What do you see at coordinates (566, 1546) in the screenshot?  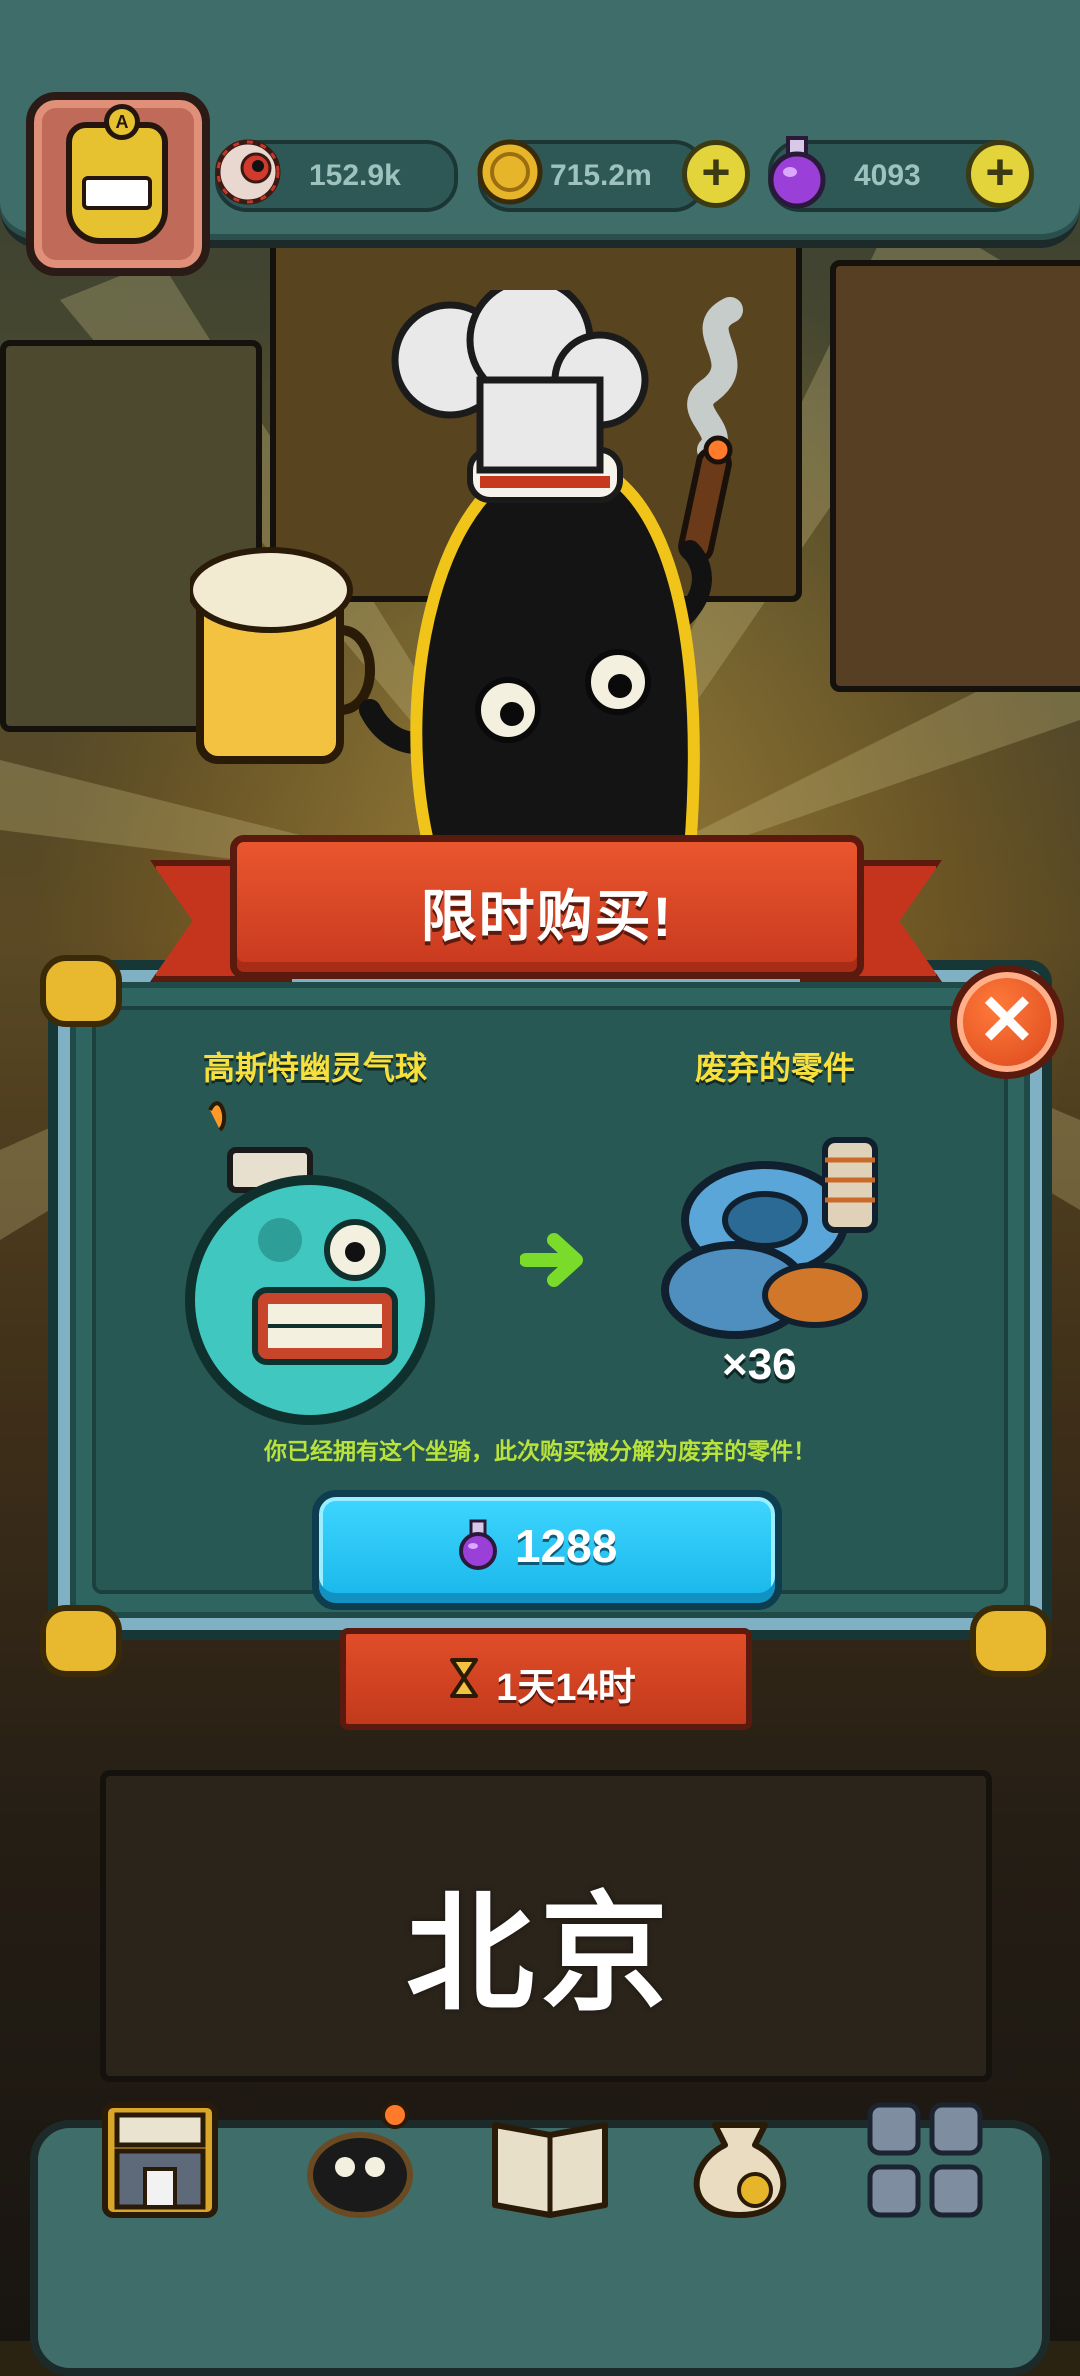 I see `buy-price: 1288` at bounding box center [566, 1546].